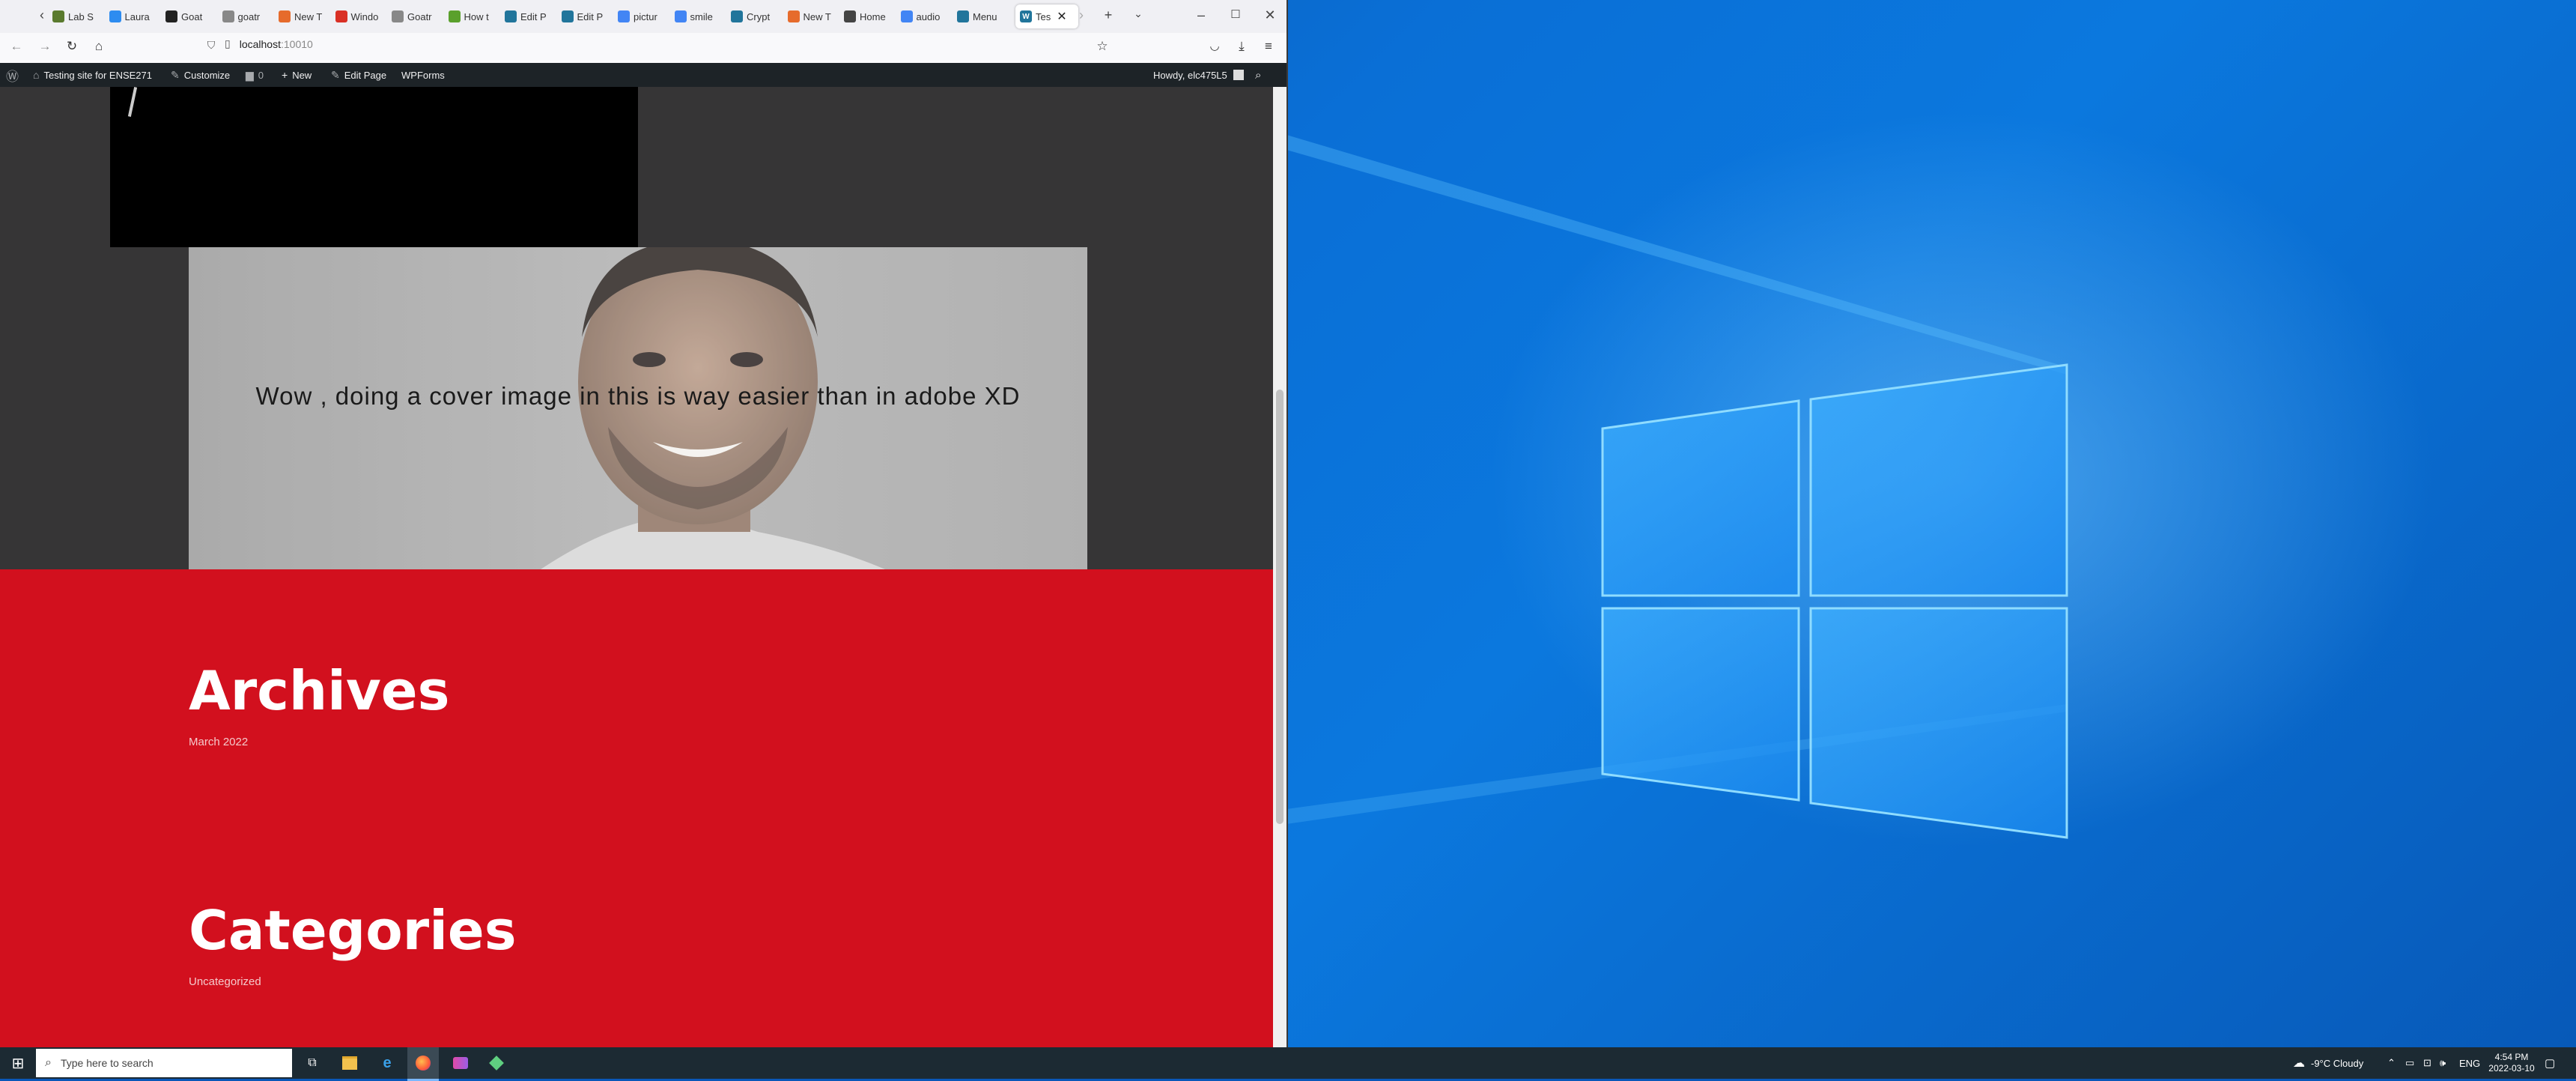 The width and height of the screenshot is (2576, 1081). Describe the element at coordinates (417, 16) in the screenshot. I see `tab: Goatr` at that location.